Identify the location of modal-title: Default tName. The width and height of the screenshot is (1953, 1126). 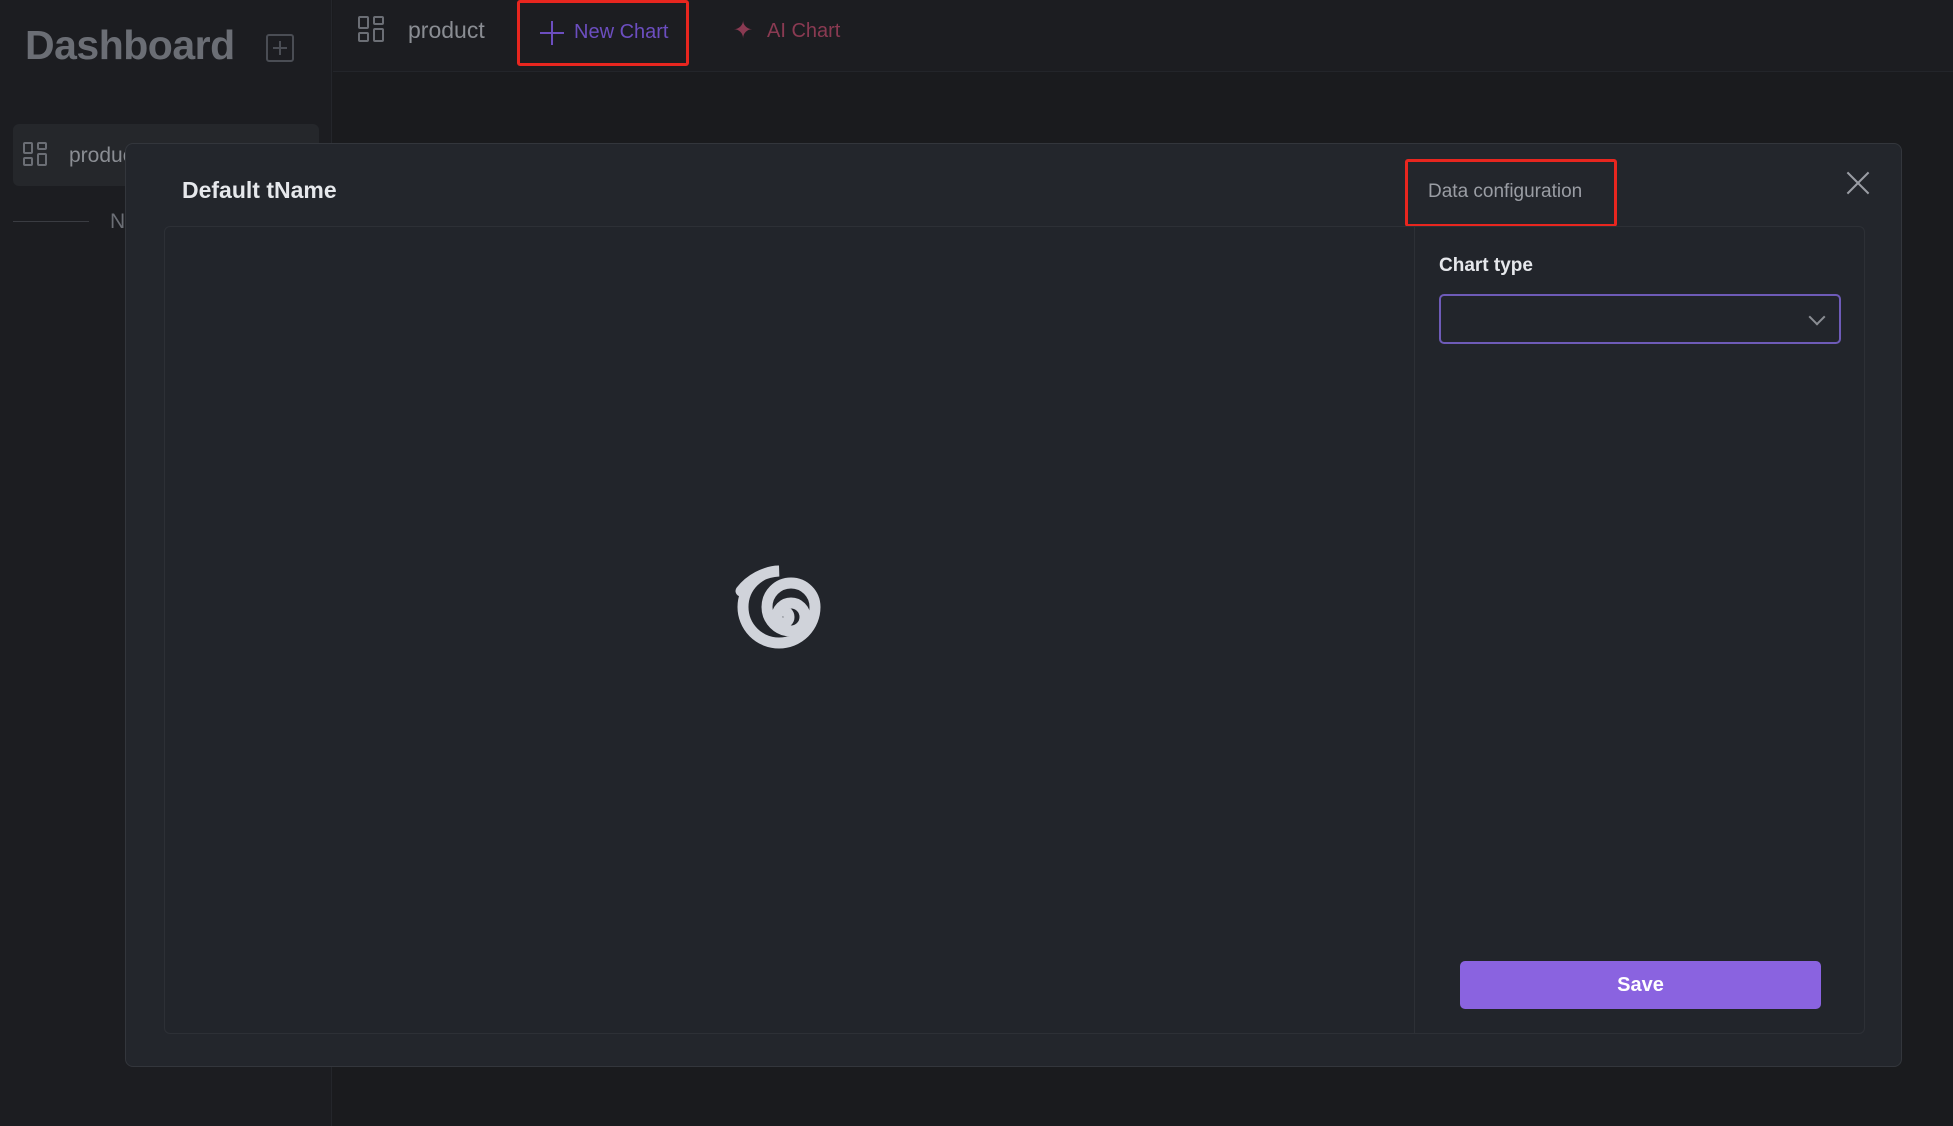
(259, 190).